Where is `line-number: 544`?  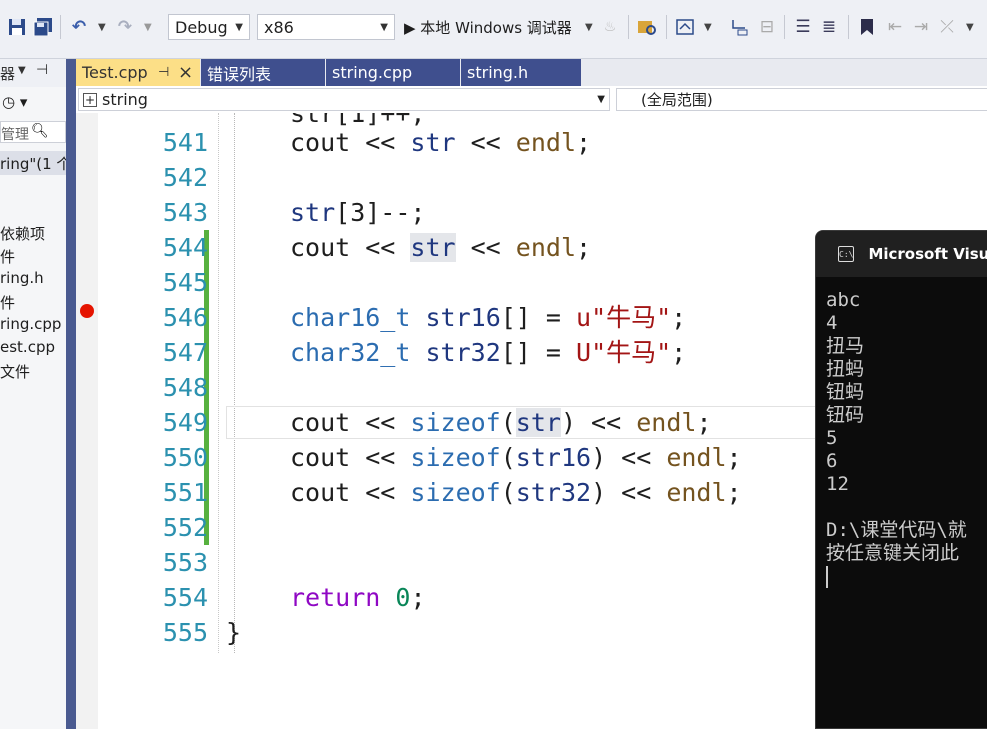 line-number: 544 is located at coordinates (185, 247).